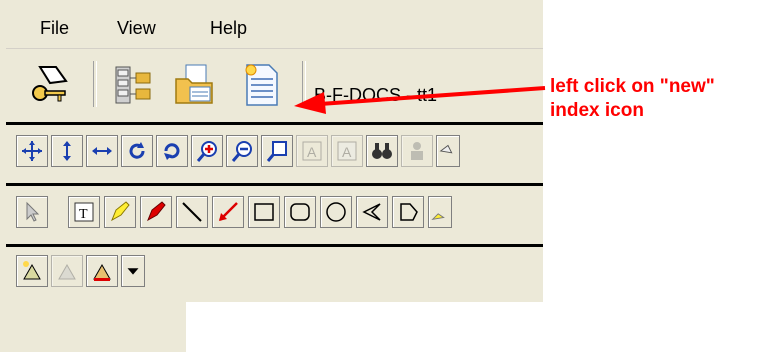 The height and width of the screenshot is (352, 782). Describe the element at coordinates (228, 28) in the screenshot. I see `menu-help: Help` at that location.